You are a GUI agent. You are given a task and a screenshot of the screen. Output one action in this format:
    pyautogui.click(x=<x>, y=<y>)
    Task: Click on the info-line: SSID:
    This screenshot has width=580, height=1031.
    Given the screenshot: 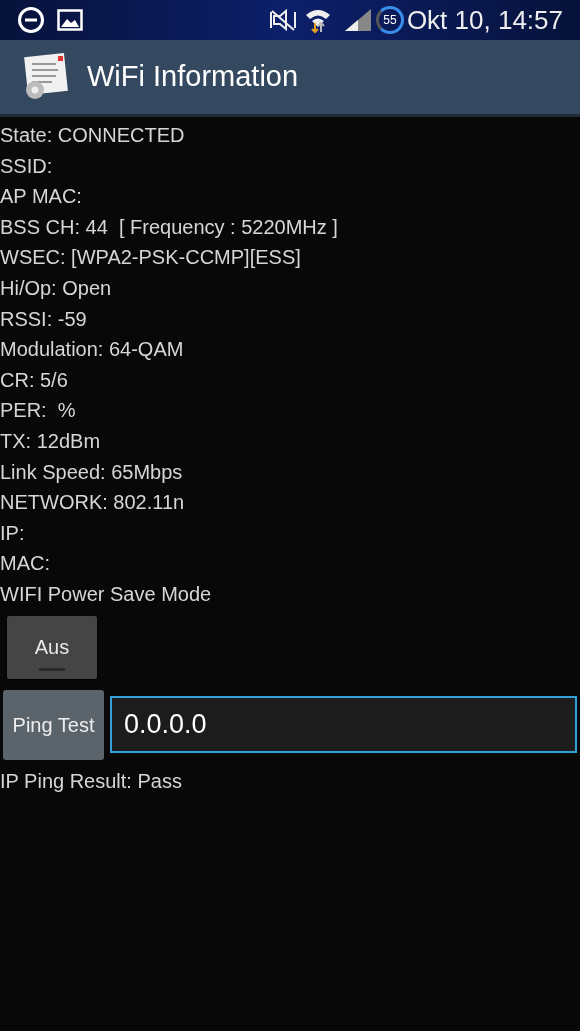 What is the action you would take?
    pyautogui.click(x=27, y=166)
    